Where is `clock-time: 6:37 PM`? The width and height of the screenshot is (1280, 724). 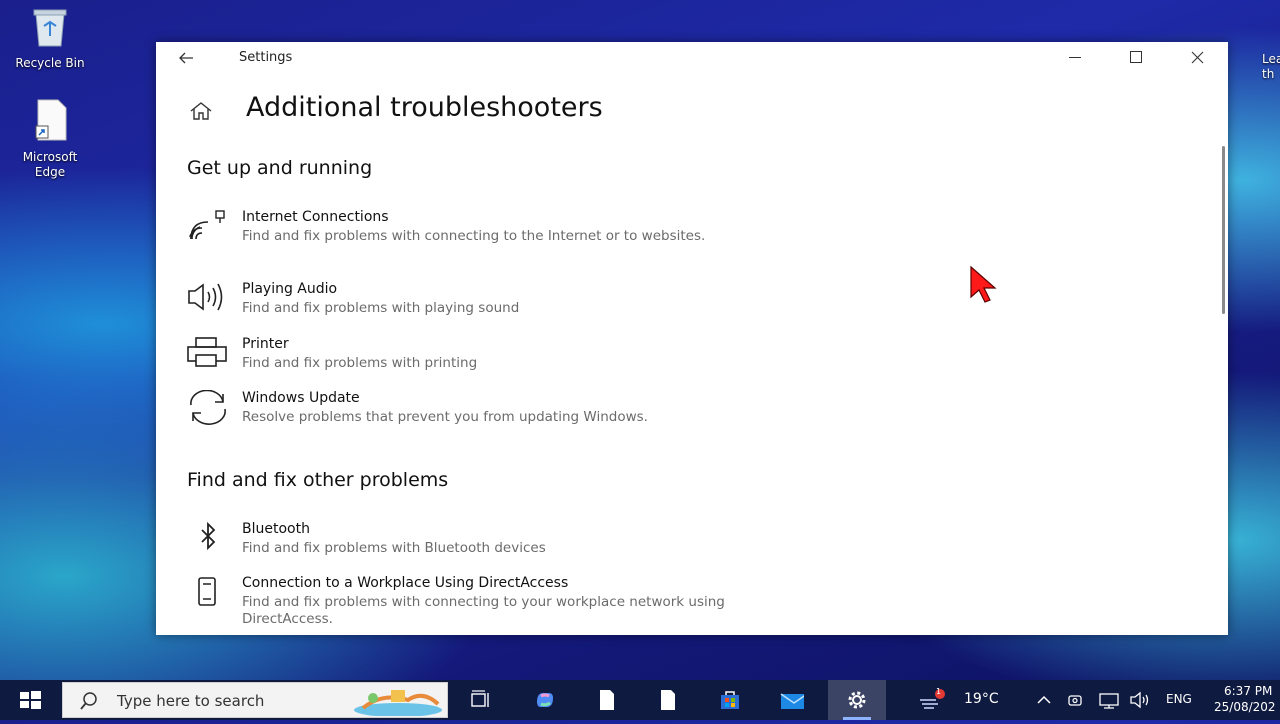
clock-time: 6:37 PM is located at coordinates (1248, 691).